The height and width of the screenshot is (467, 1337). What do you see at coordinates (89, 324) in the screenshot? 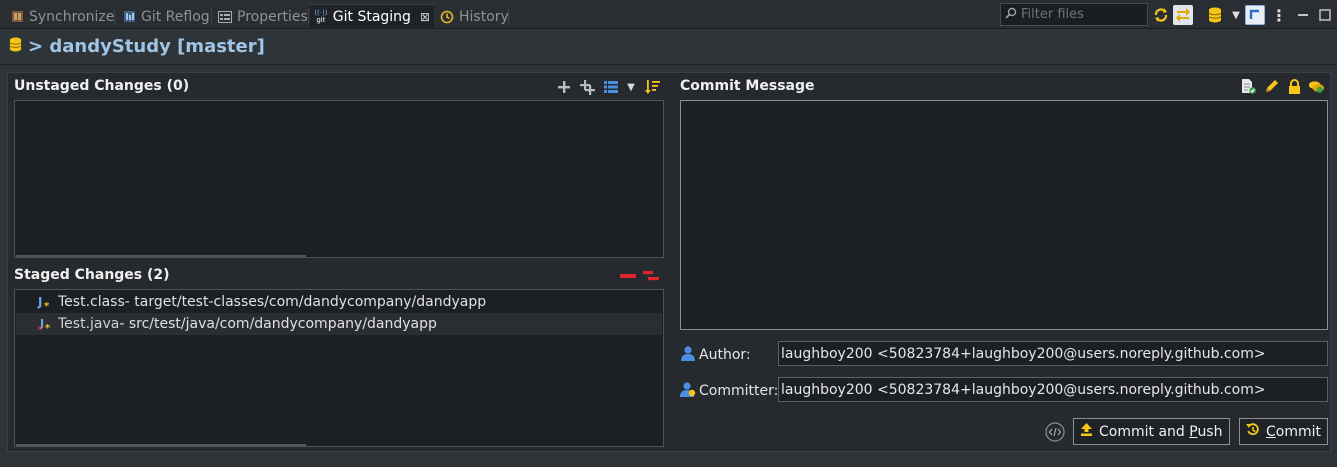
I see `staged-file-name: Test.java` at bounding box center [89, 324].